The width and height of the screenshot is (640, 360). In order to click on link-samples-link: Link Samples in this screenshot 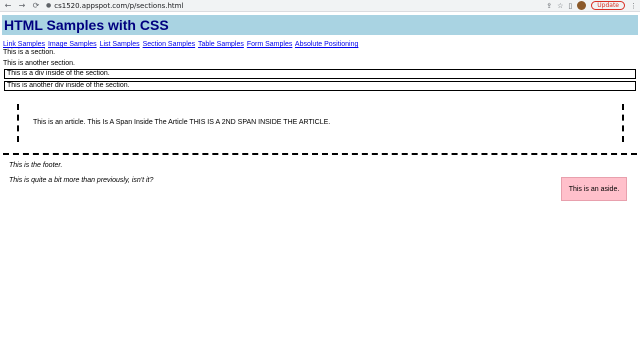, I will do `click(24, 44)`.